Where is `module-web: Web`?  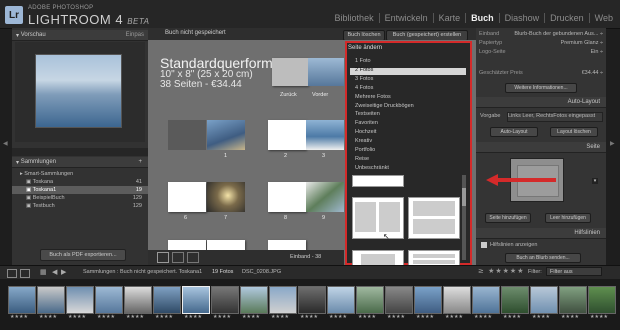
module-web: Web is located at coordinates (603, 18).